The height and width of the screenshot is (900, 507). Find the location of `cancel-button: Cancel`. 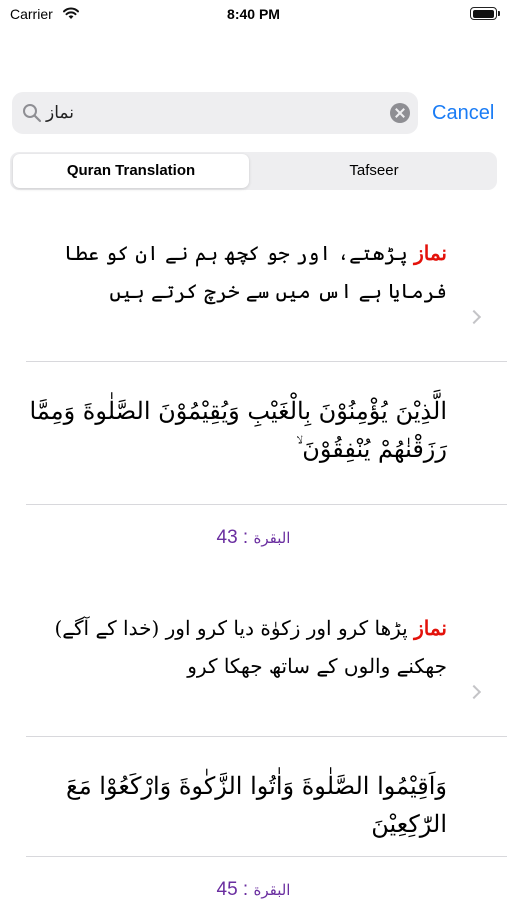

cancel-button: Cancel is located at coordinates (463, 113).